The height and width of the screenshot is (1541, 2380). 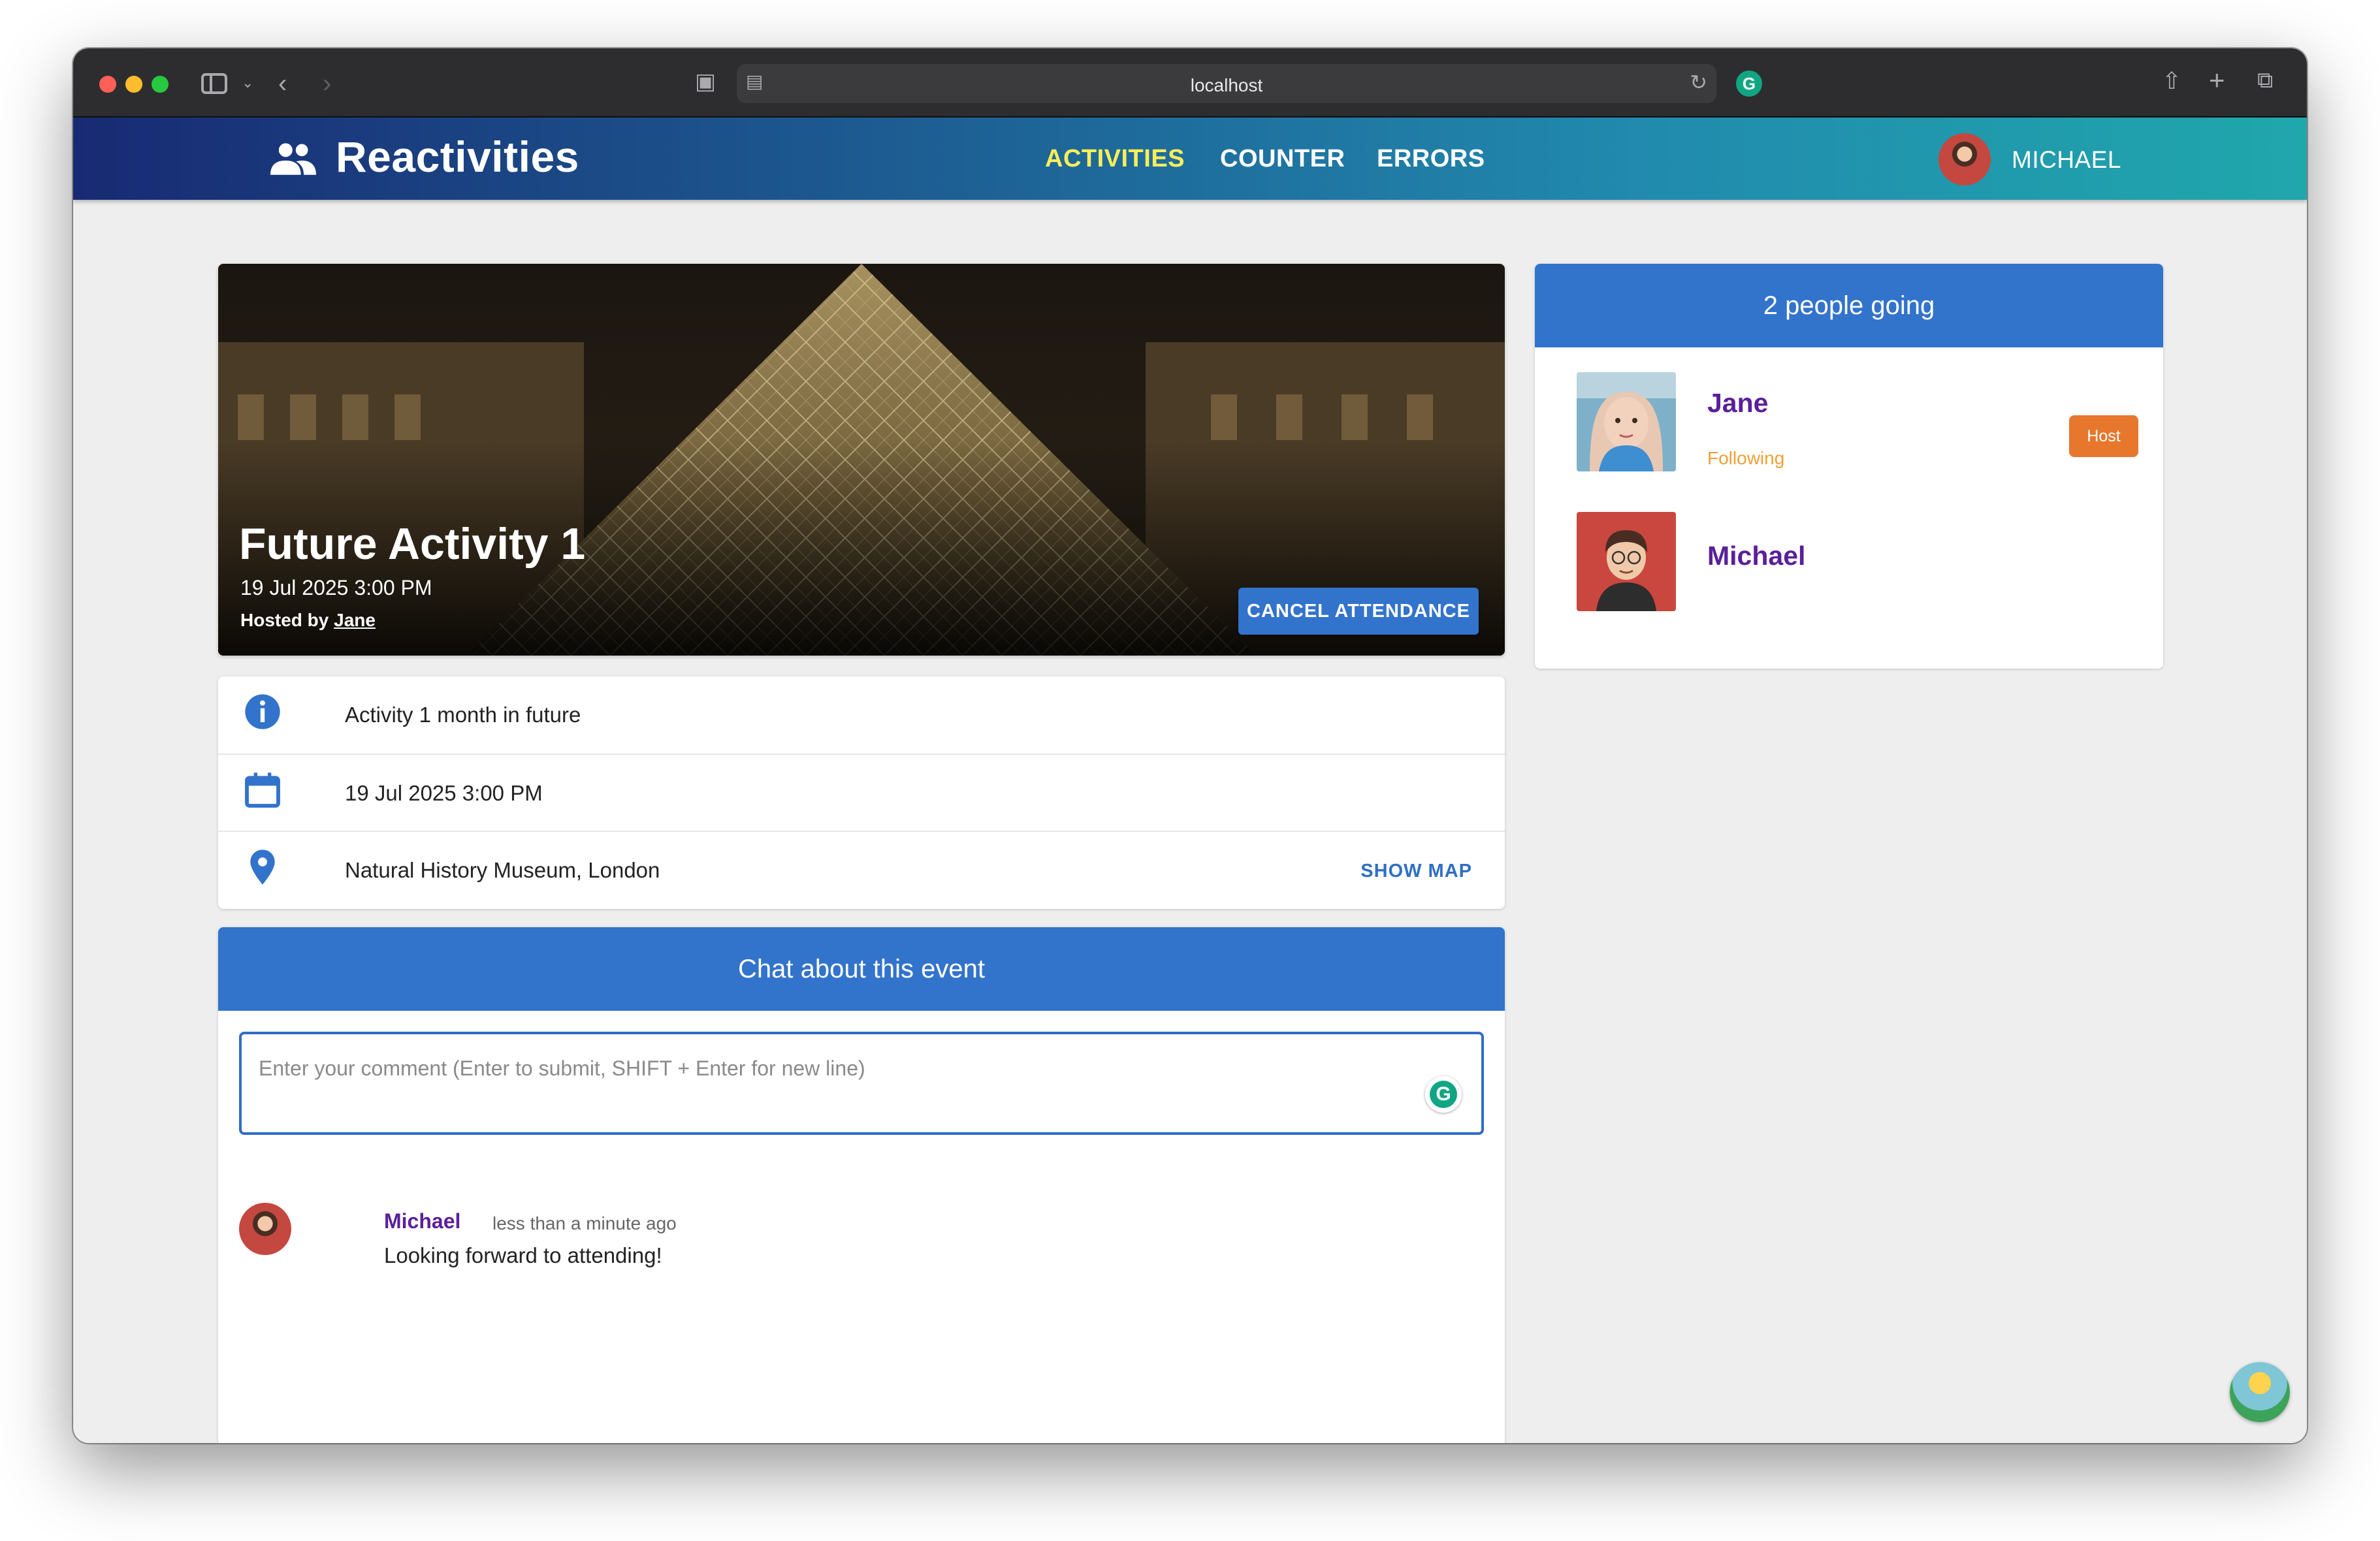 What do you see at coordinates (2217, 80) in the screenshot?
I see `new-tab-icon: +` at bounding box center [2217, 80].